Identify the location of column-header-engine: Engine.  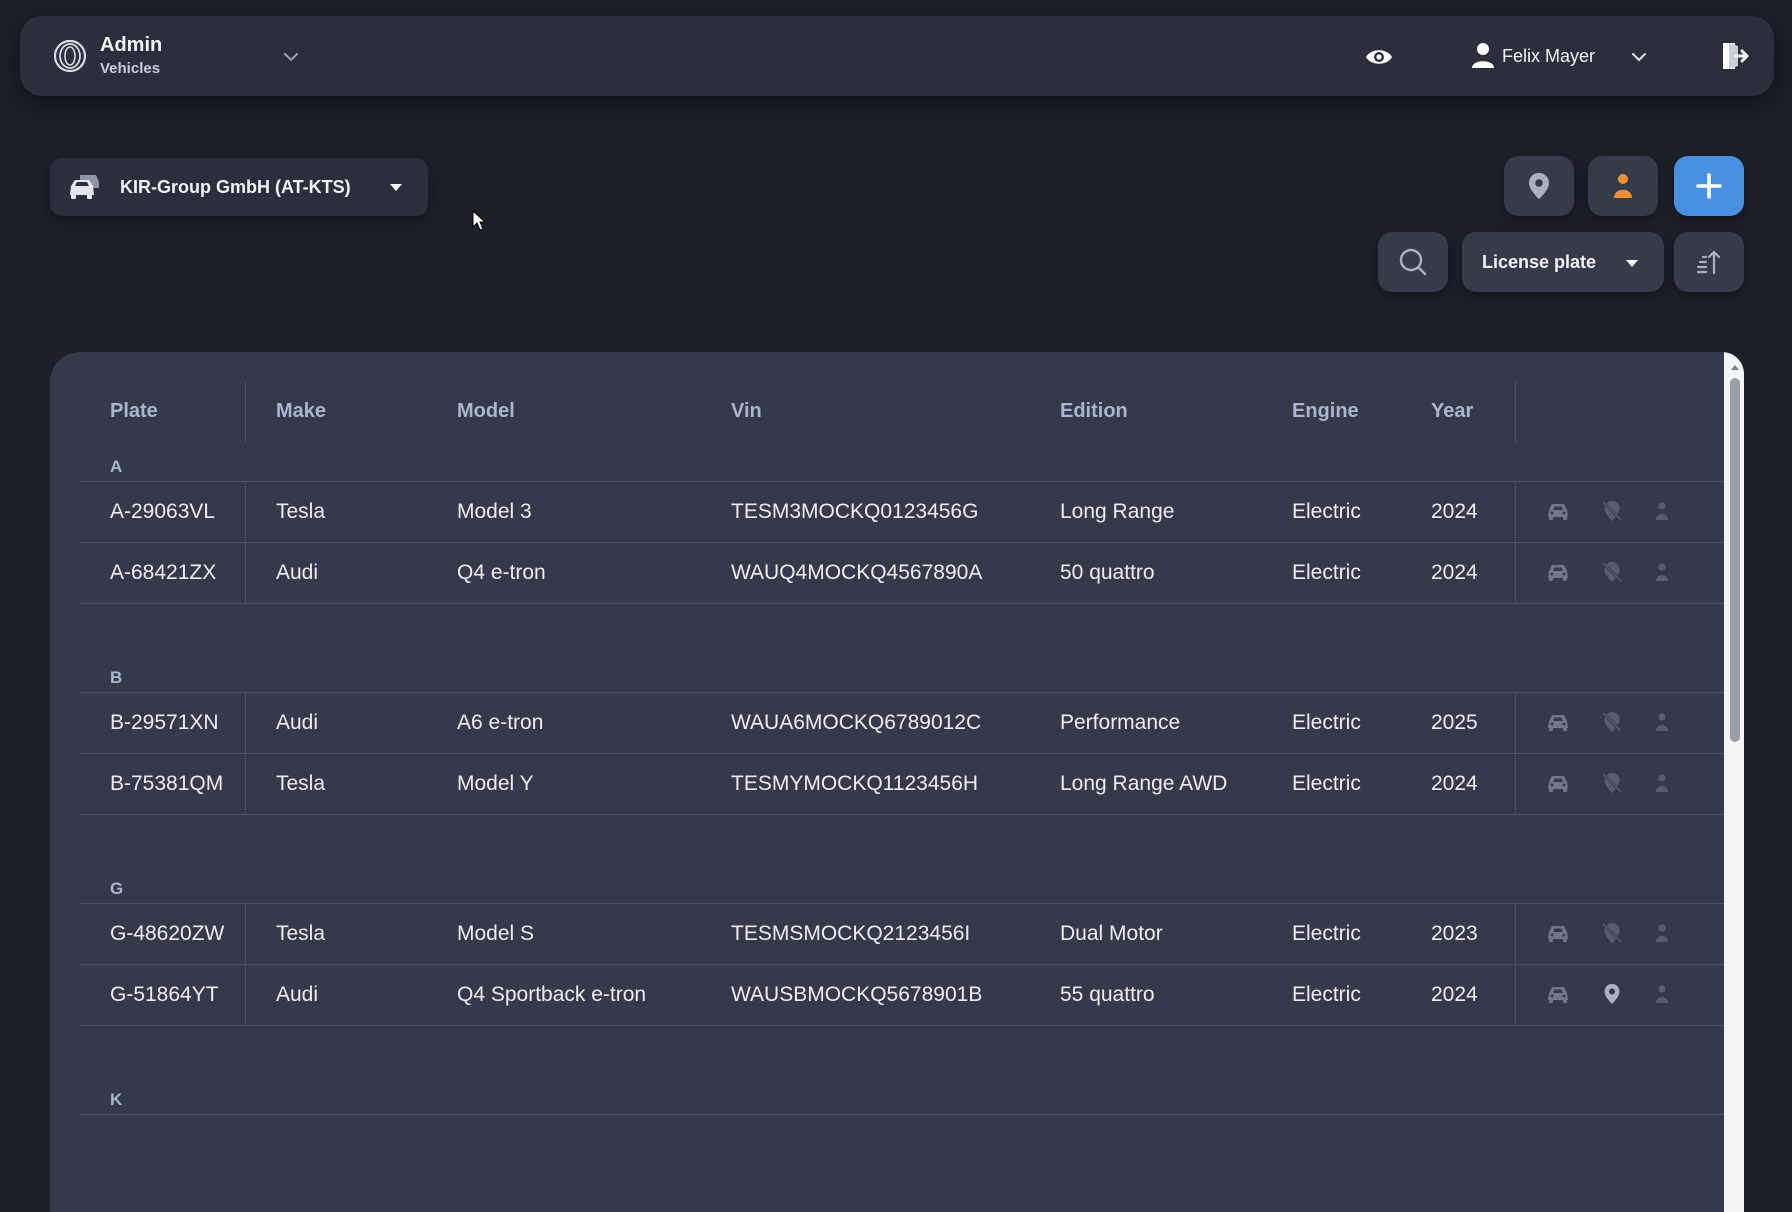
(1325, 411).